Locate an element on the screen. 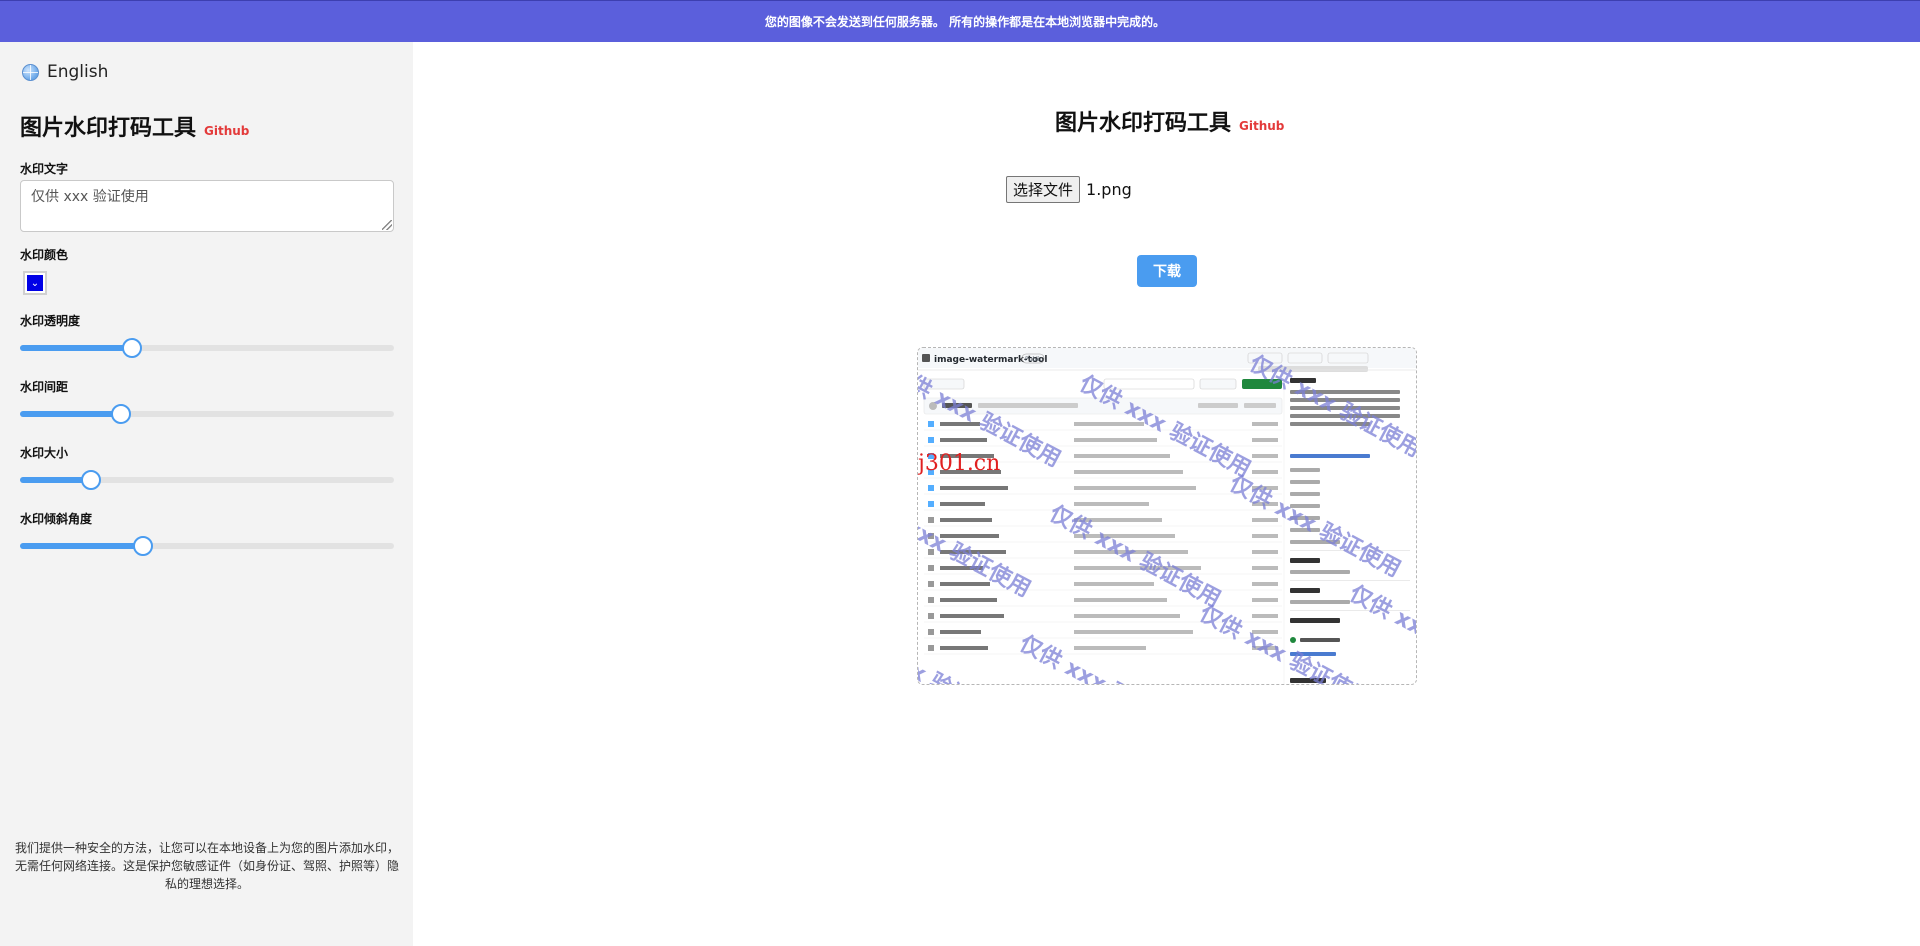 The height and width of the screenshot is (946, 1920). main-title-row: 图片水印打码工具 Github is located at coordinates (1169, 121).